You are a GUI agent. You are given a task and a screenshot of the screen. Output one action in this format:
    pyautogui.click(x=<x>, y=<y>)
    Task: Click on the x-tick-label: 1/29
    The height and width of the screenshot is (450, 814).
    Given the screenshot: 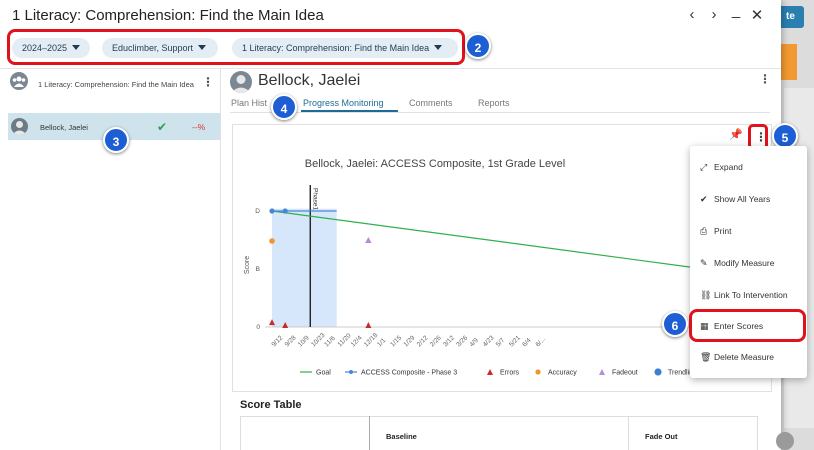 What is the action you would take?
    pyautogui.click(x=409, y=341)
    